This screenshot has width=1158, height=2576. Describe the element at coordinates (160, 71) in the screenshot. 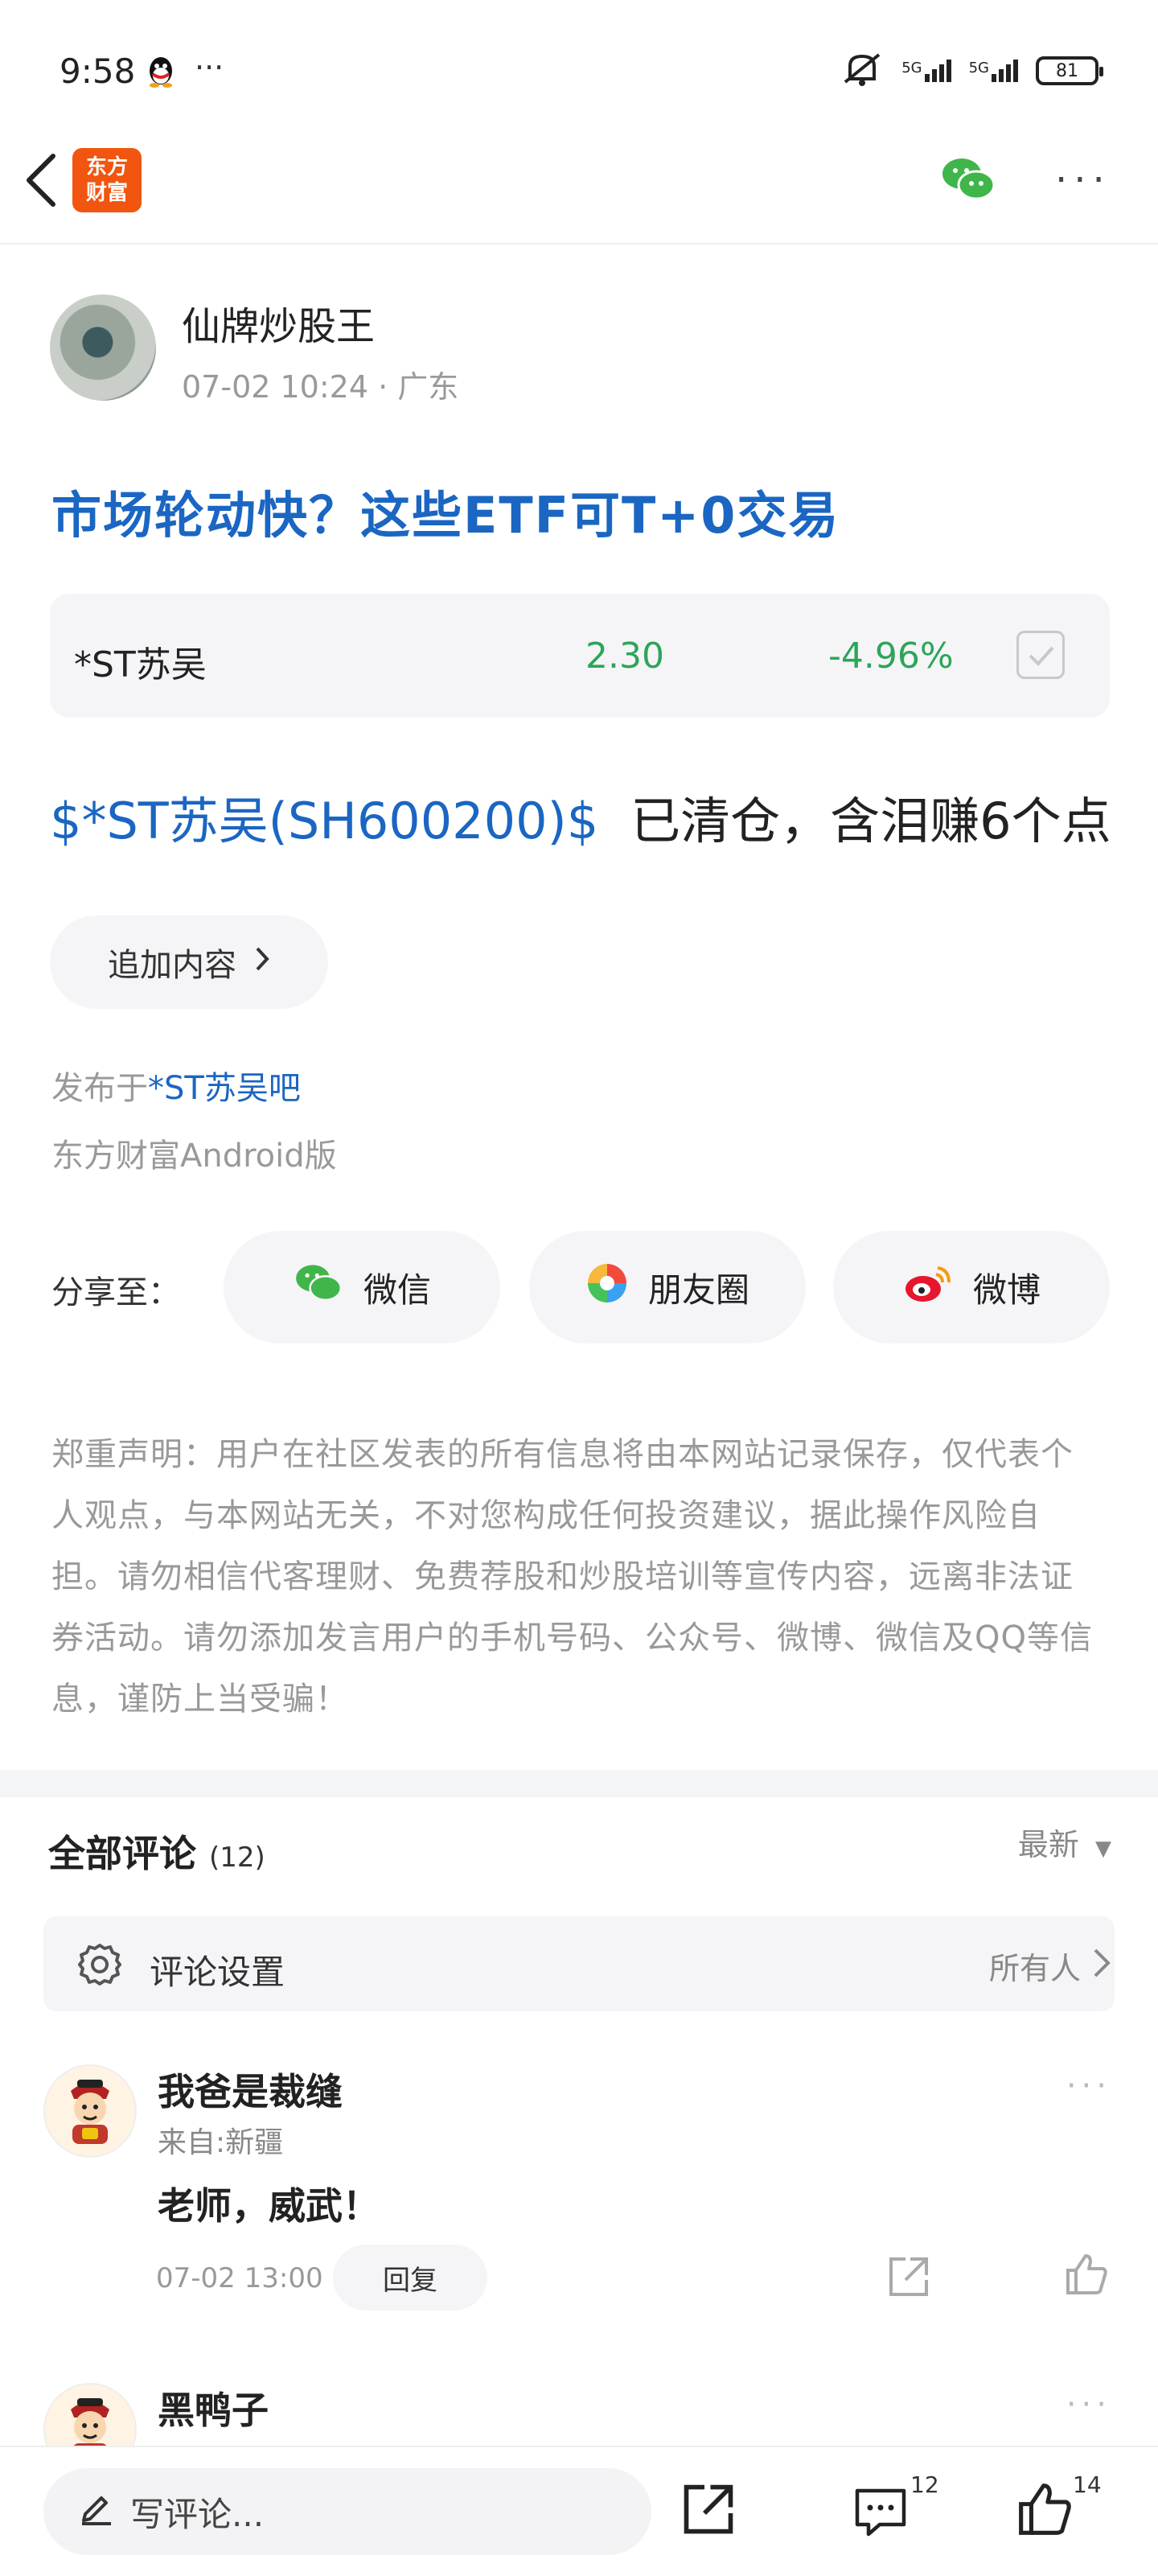

I see `qq-icon` at that location.